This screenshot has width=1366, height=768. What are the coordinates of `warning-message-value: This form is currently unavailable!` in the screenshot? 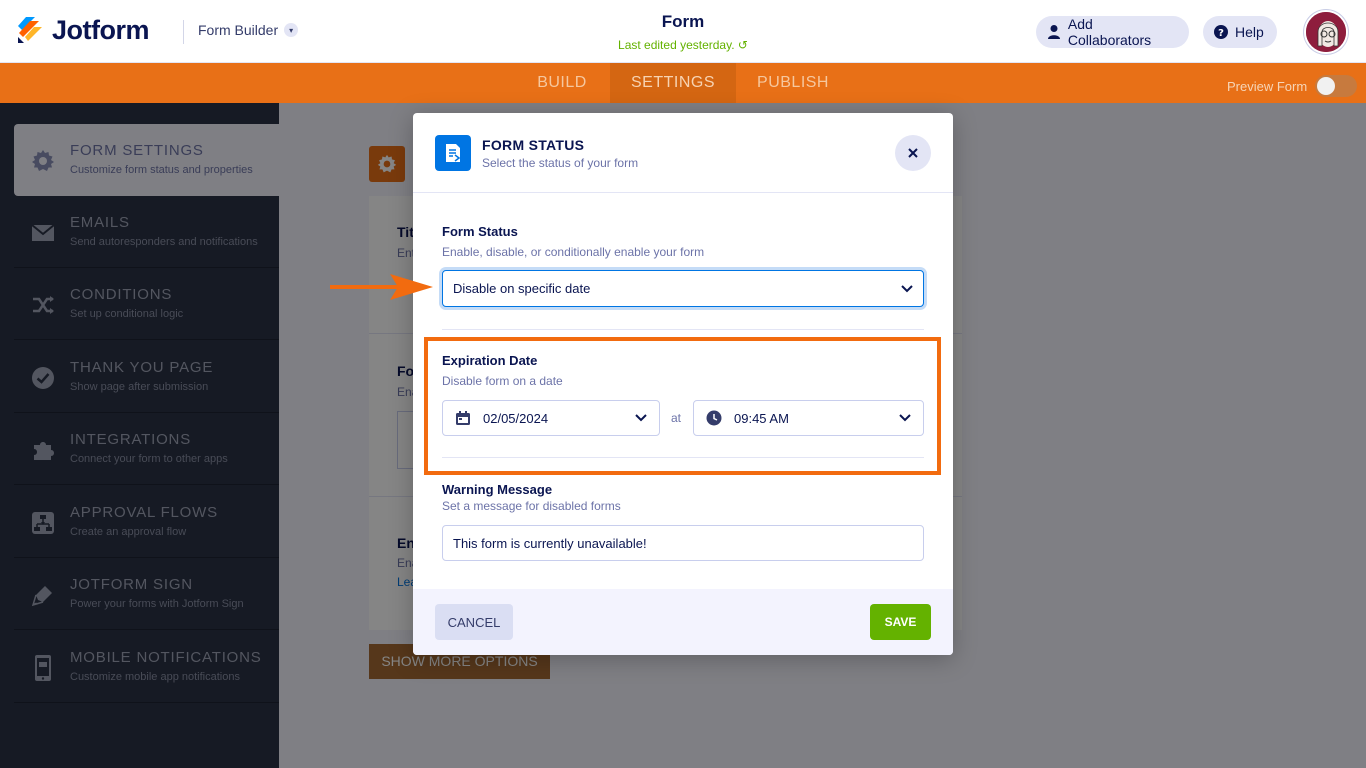 It's located at (550, 543).